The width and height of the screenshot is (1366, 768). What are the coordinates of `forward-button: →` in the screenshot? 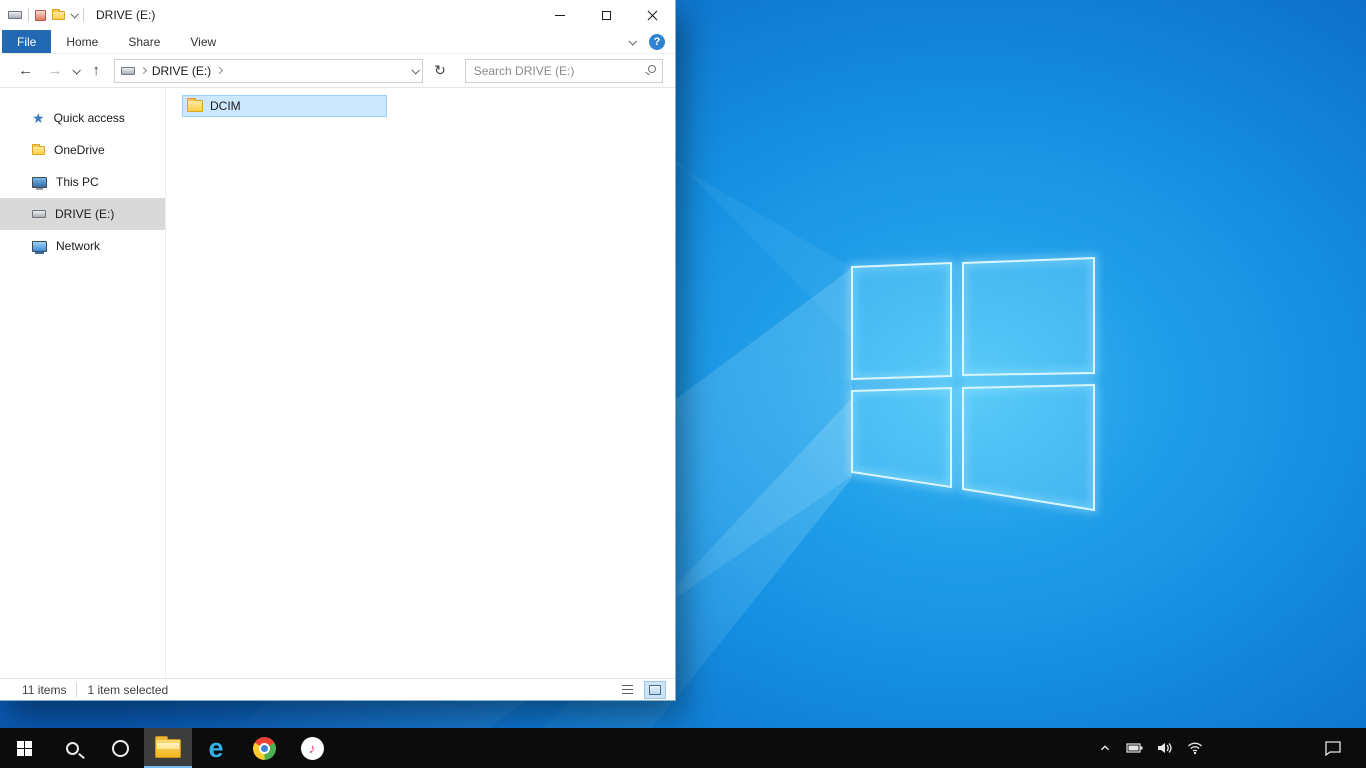 It's located at (54, 70).